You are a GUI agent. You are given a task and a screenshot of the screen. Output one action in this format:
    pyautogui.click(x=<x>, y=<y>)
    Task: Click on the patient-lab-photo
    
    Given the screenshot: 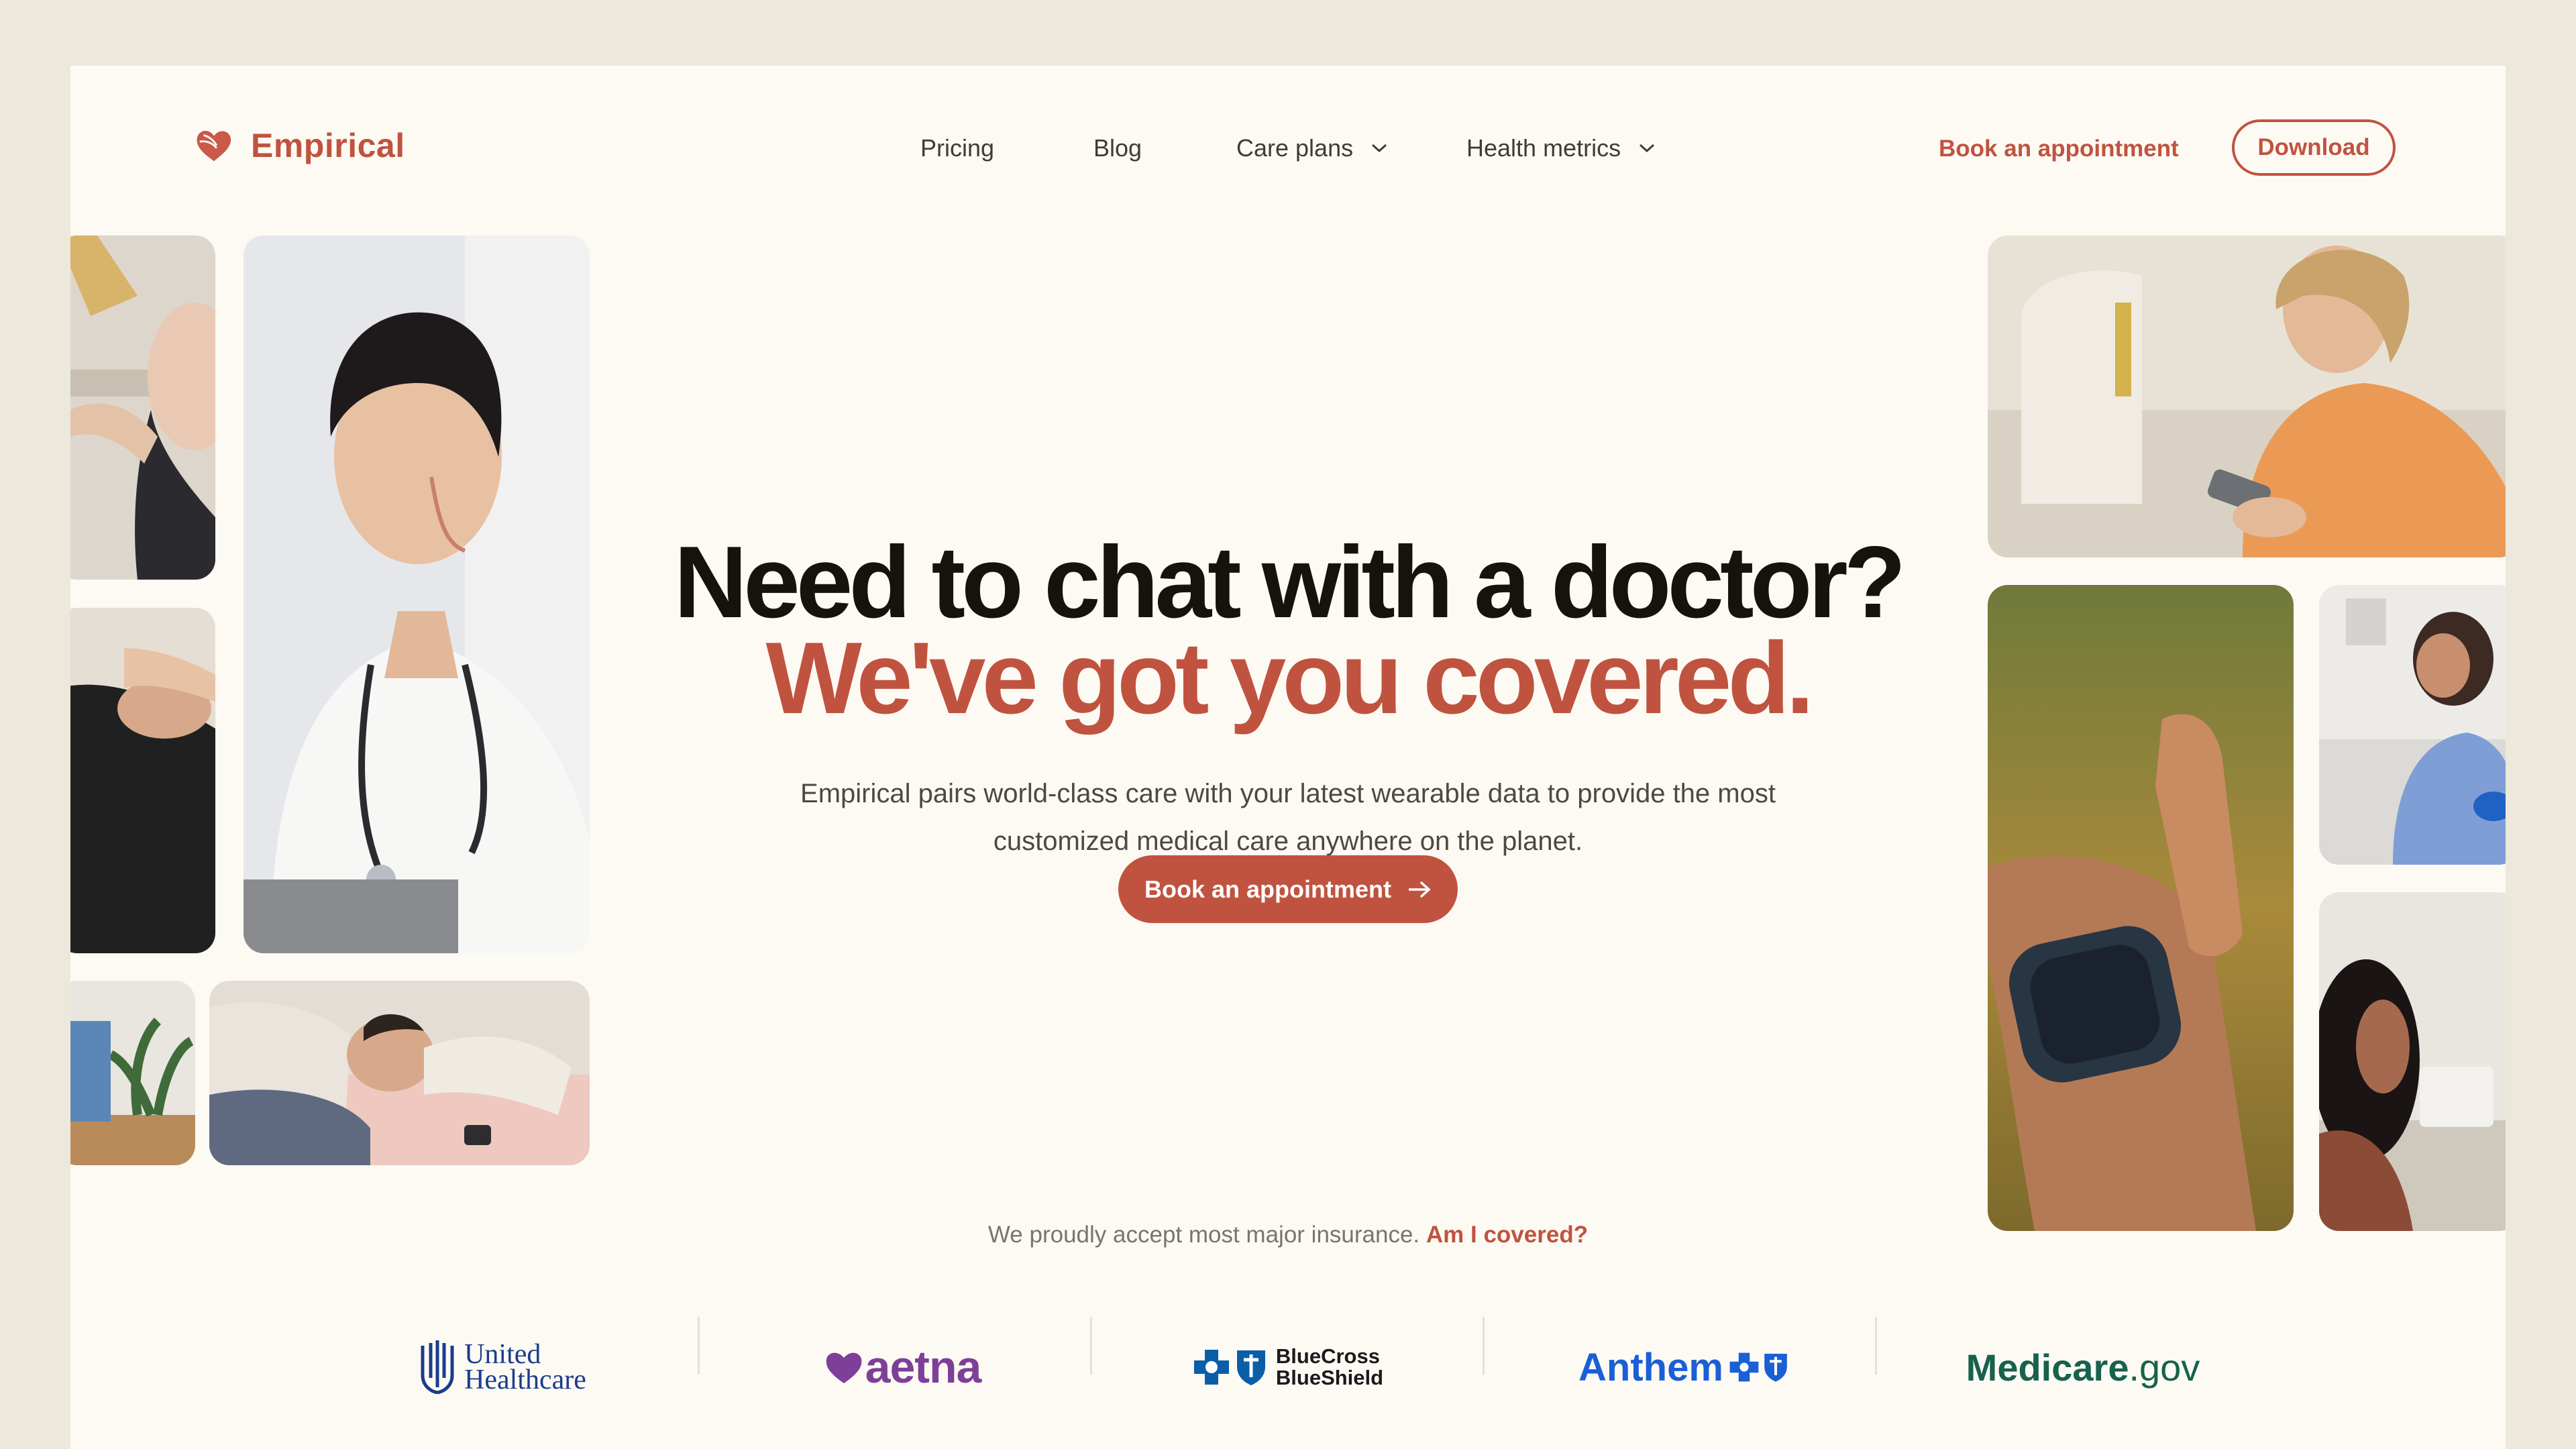 What is the action you would take?
    pyautogui.click(x=2412, y=1061)
    